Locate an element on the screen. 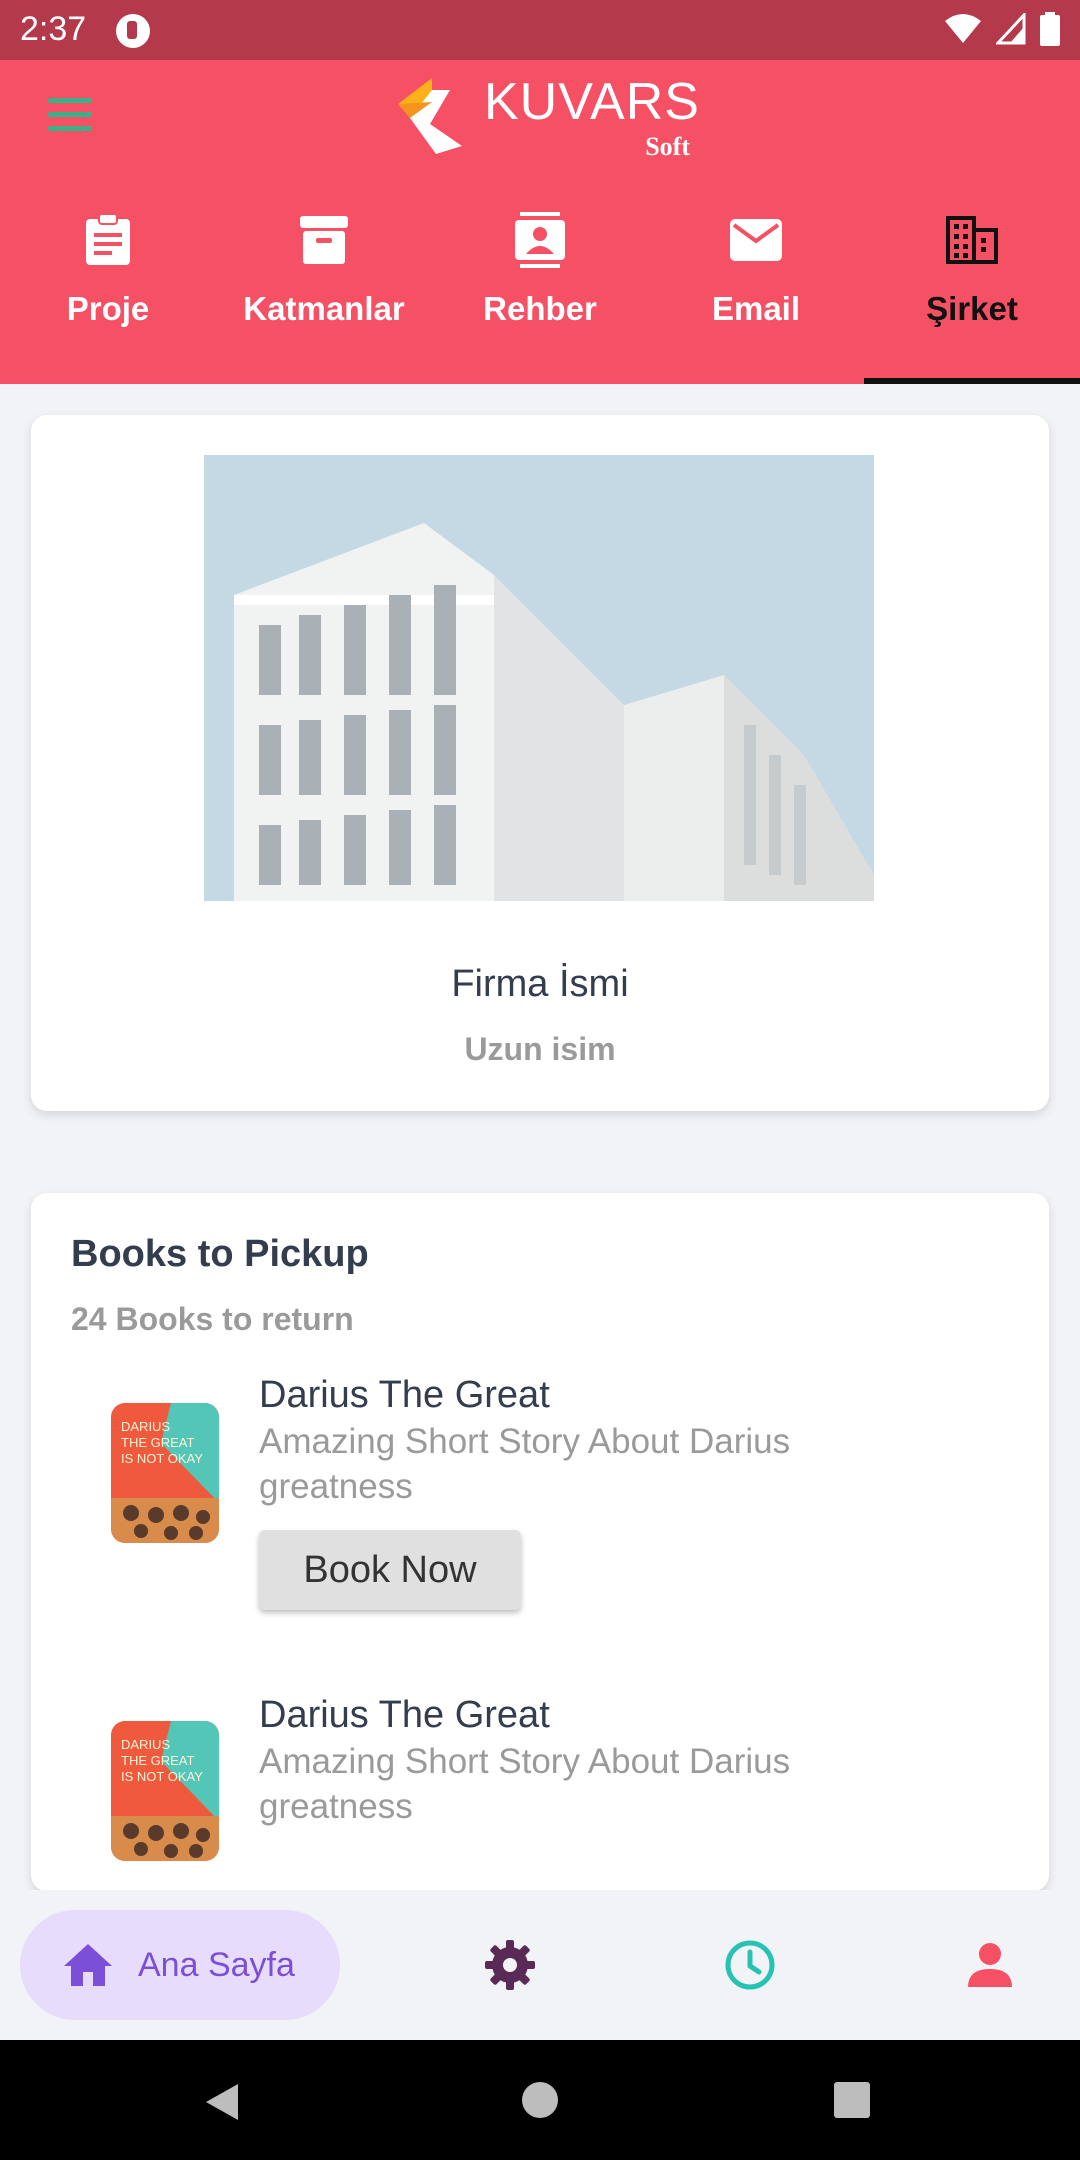 This screenshot has width=1080, height=2160. tab-email-label: Email is located at coordinates (756, 308).